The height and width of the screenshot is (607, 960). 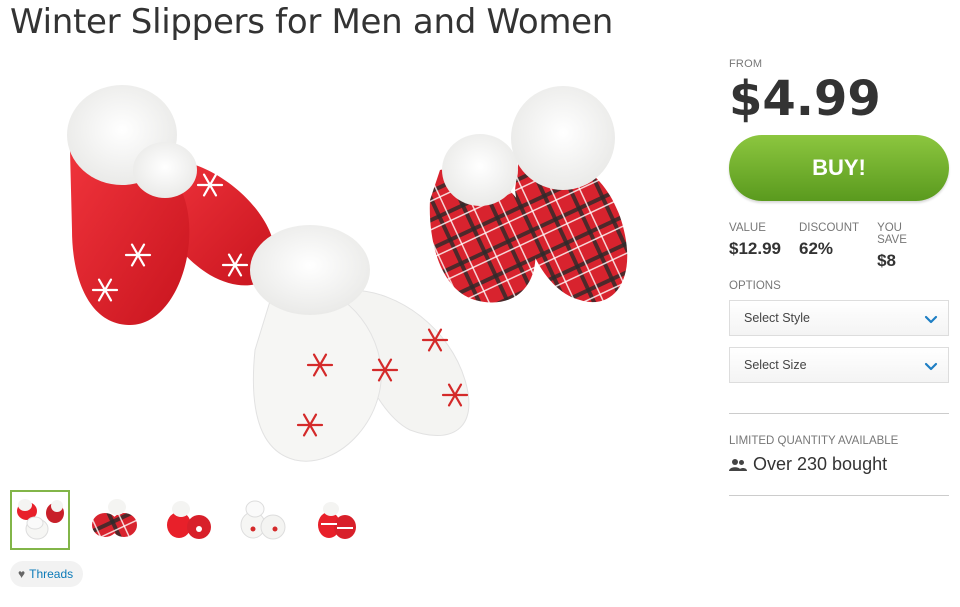 I want to click on thumbnail-strip, so click(x=188, y=520).